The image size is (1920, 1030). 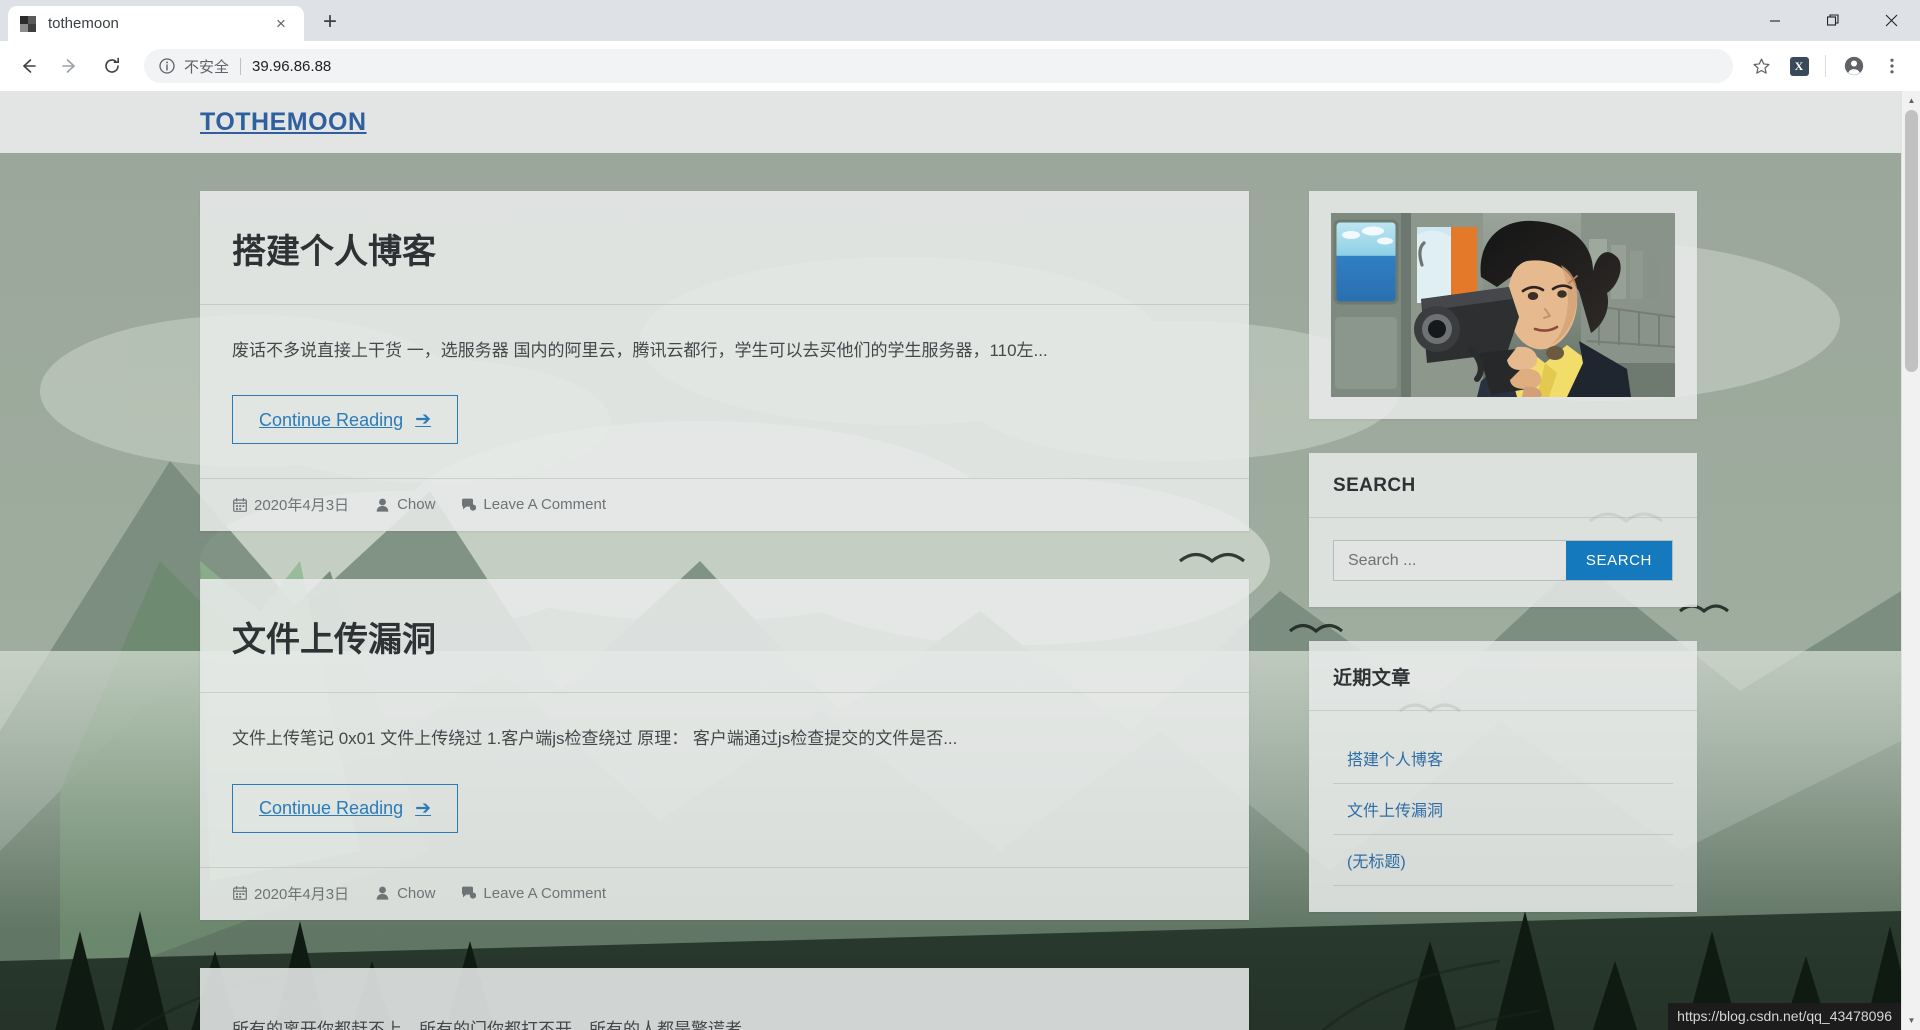 I want to click on post-title: 搭建个人博客, so click(x=724, y=252).